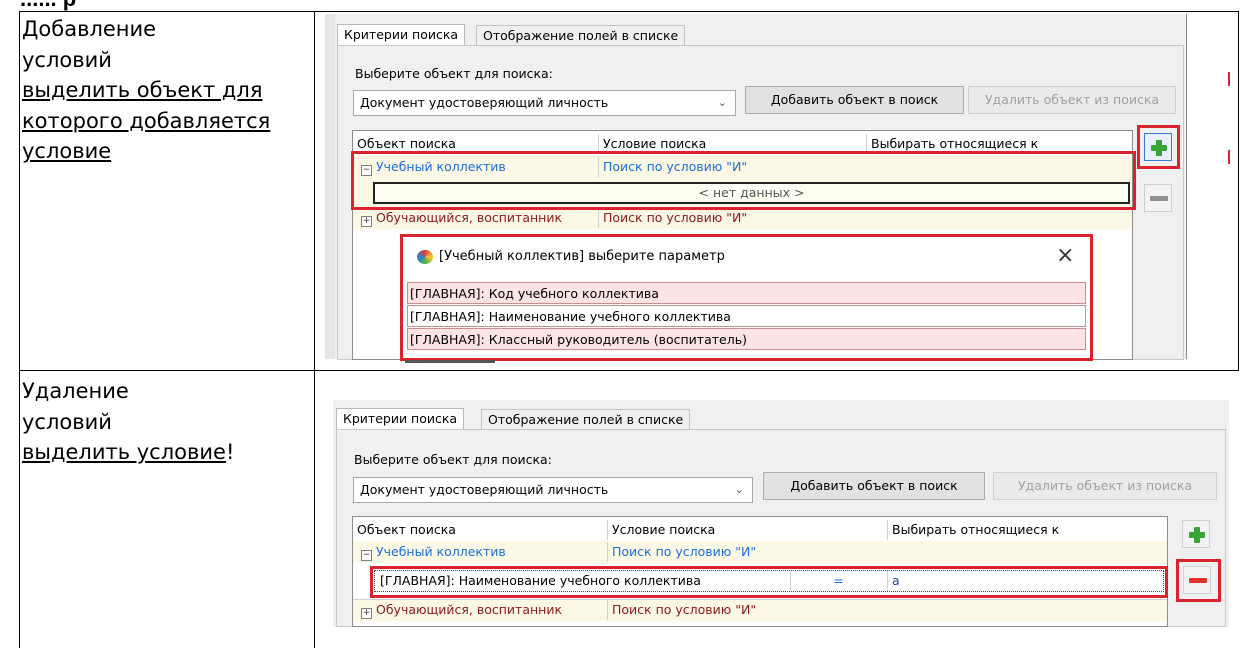 This screenshot has height=648, width=1245. Describe the element at coordinates (67, 421) in the screenshot. I see `row2-desc-line2: условий` at that location.